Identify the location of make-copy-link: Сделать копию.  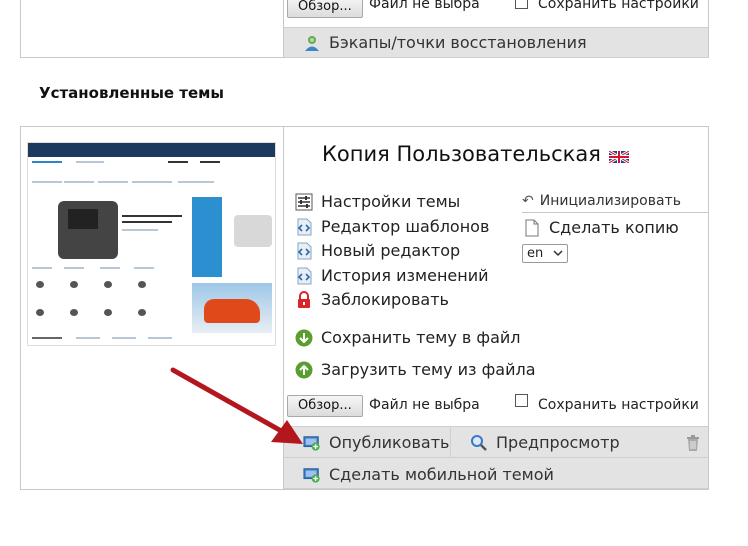
(601, 227).